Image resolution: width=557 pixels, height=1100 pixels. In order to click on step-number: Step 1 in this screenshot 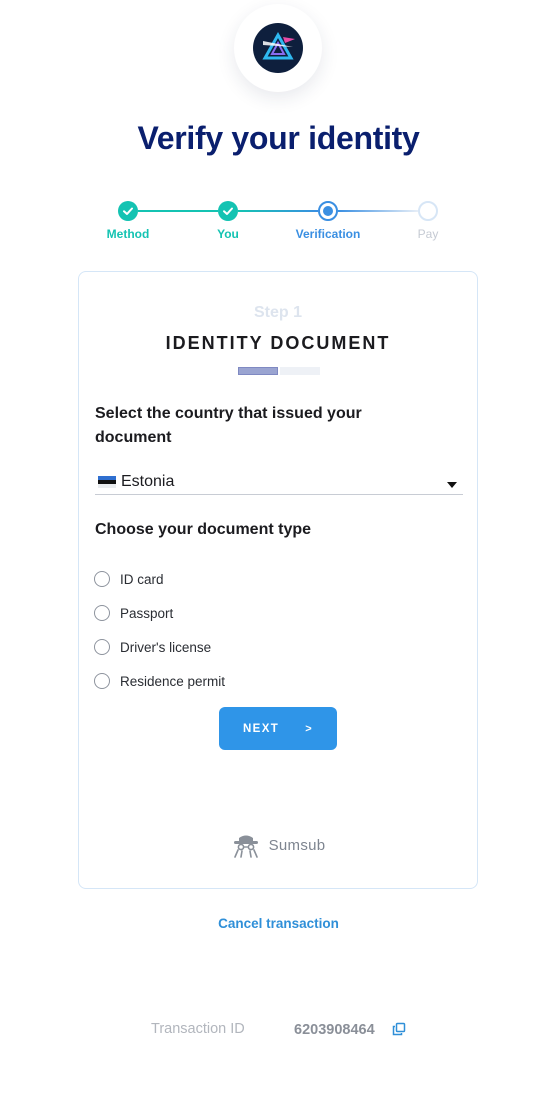, I will do `click(277, 312)`.